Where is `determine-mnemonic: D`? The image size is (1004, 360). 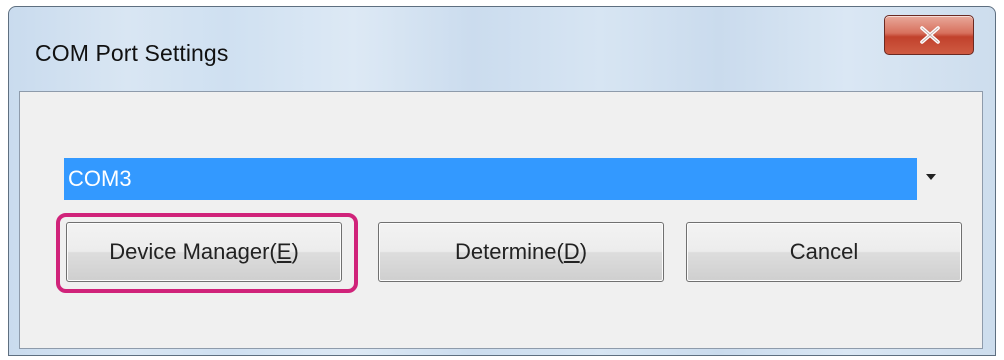
determine-mnemonic: D is located at coordinates (571, 251).